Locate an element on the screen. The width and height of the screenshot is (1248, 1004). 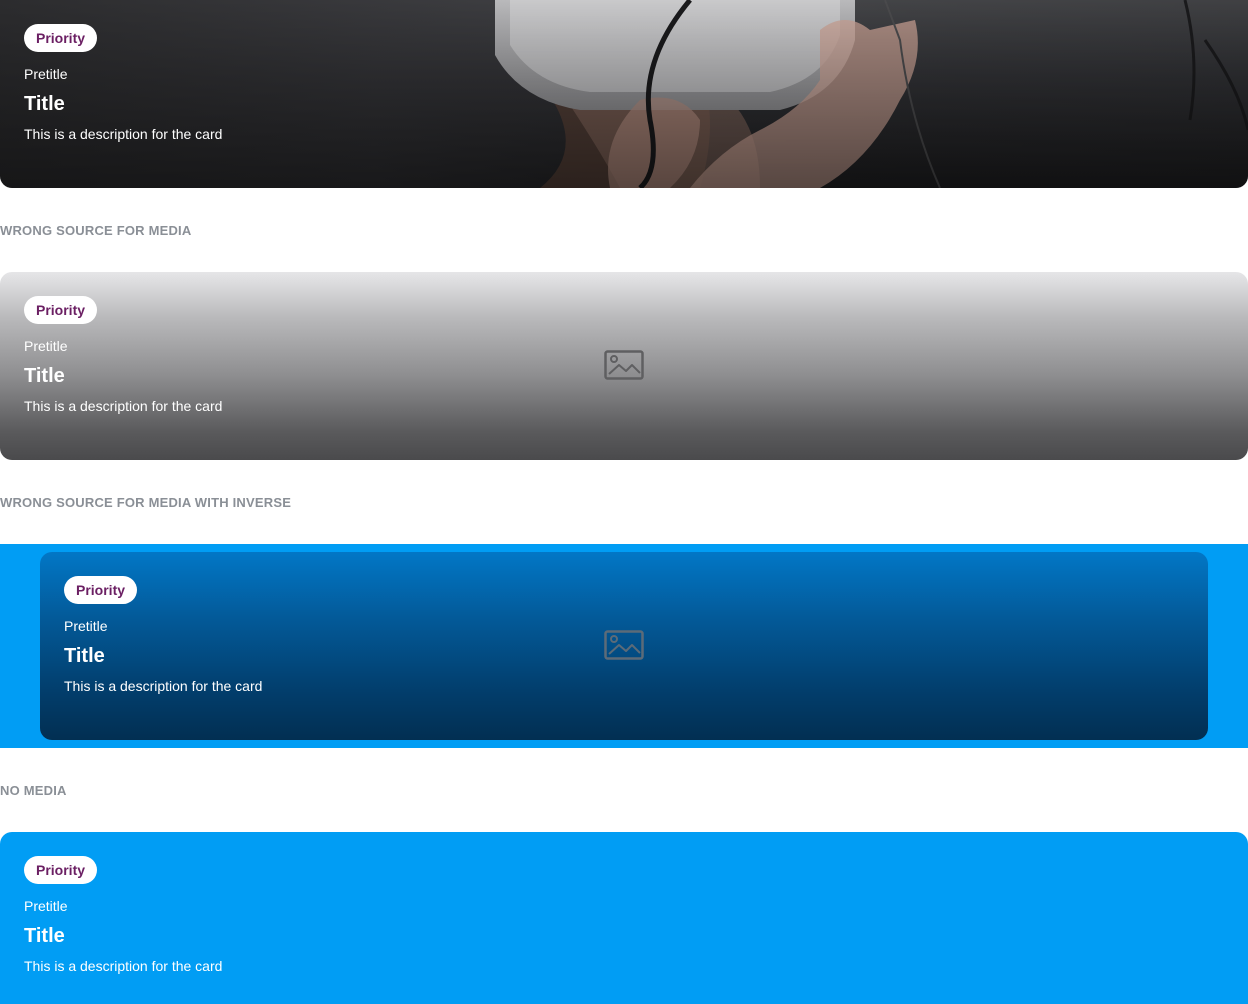
section-label-wrong-source: WRONG SOURCE FOR MEDIA is located at coordinates (96, 230).